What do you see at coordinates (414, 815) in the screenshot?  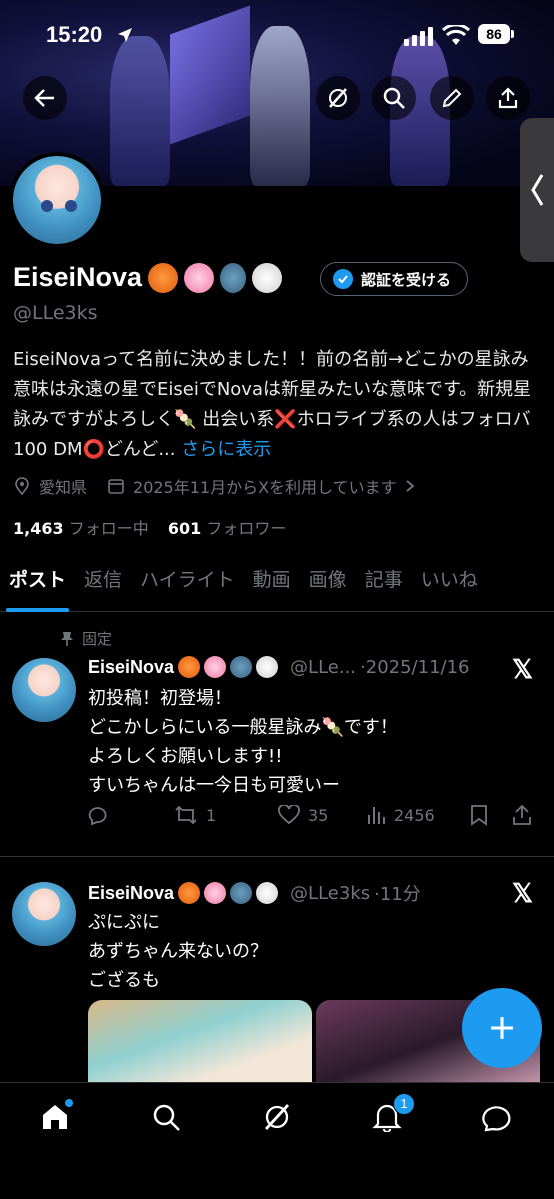 I see `view-count: 2456` at bounding box center [414, 815].